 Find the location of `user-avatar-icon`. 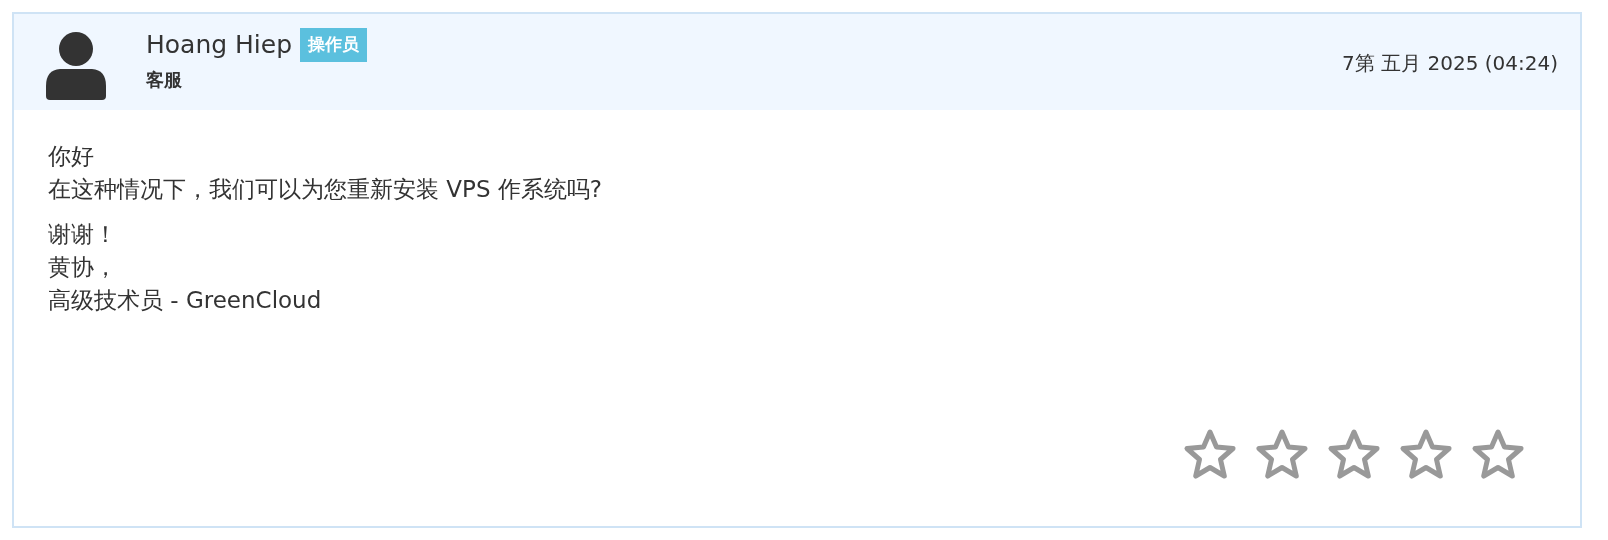

user-avatar-icon is located at coordinates (76, 66).